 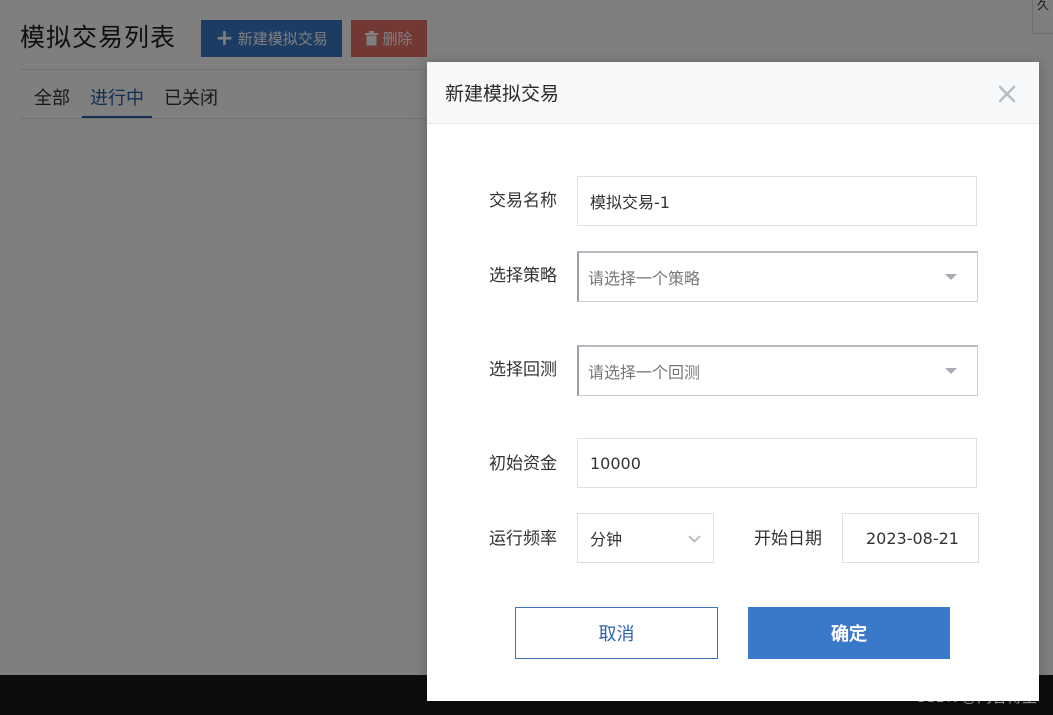 What do you see at coordinates (976, 697) in the screenshot?
I see `watermark: CSDN @问答博主` at bounding box center [976, 697].